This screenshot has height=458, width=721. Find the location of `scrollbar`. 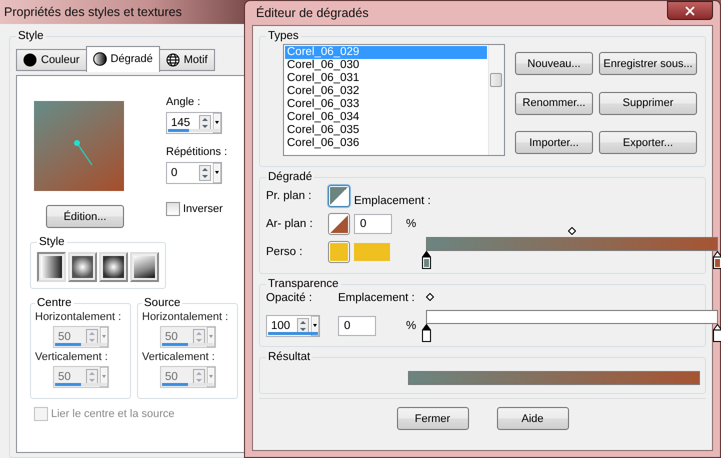

scrollbar is located at coordinates (496, 100).